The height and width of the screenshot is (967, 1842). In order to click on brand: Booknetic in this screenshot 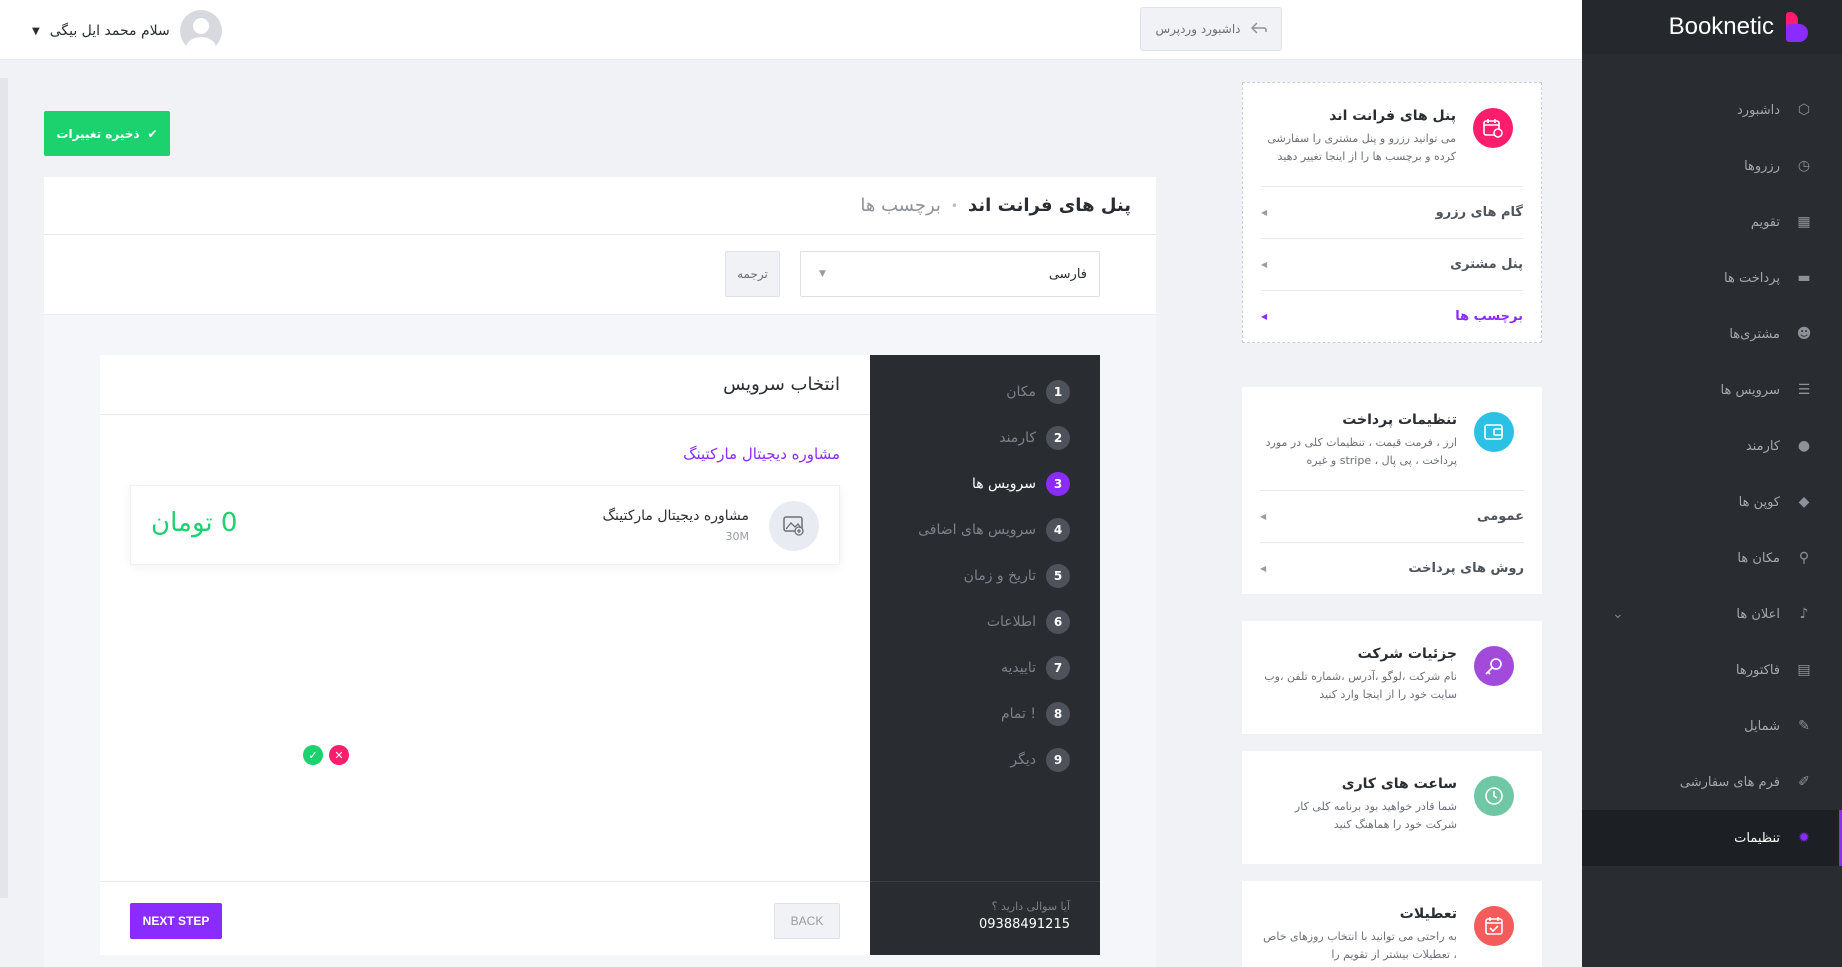, I will do `click(1712, 27)`.